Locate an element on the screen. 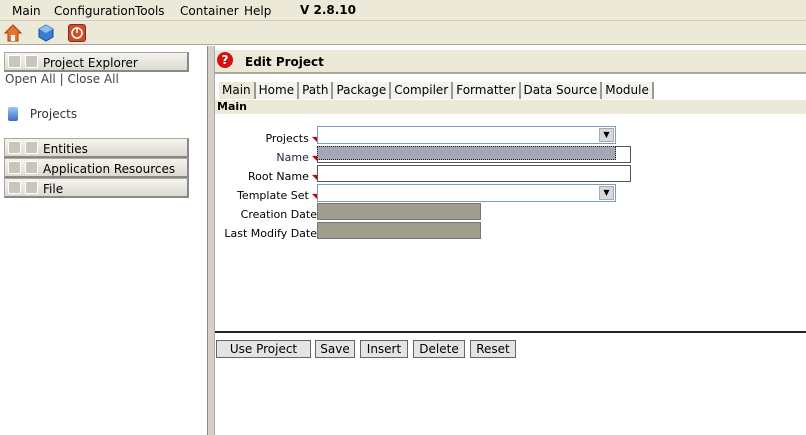 Image resolution: width=806 pixels, height=435 pixels. home-icon is located at coordinates (13, 33).